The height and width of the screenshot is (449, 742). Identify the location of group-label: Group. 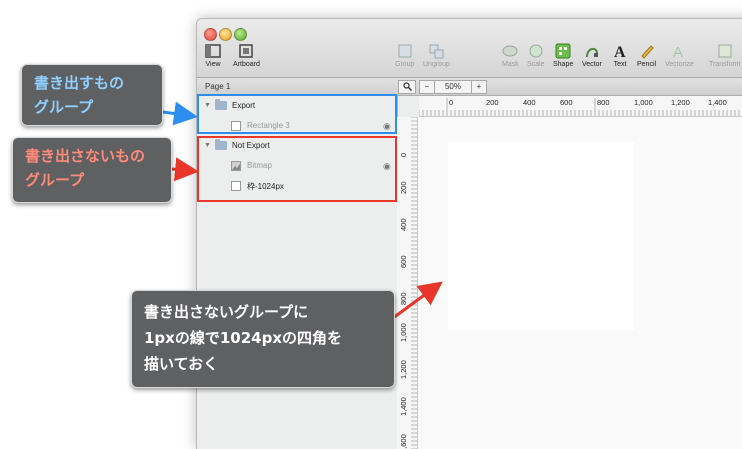
(405, 64).